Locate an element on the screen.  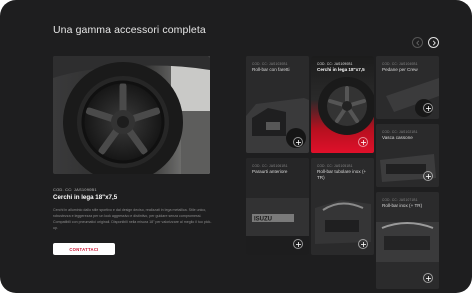
tile-code: COD. CC: JAS1090B1 is located at coordinates (335, 64).